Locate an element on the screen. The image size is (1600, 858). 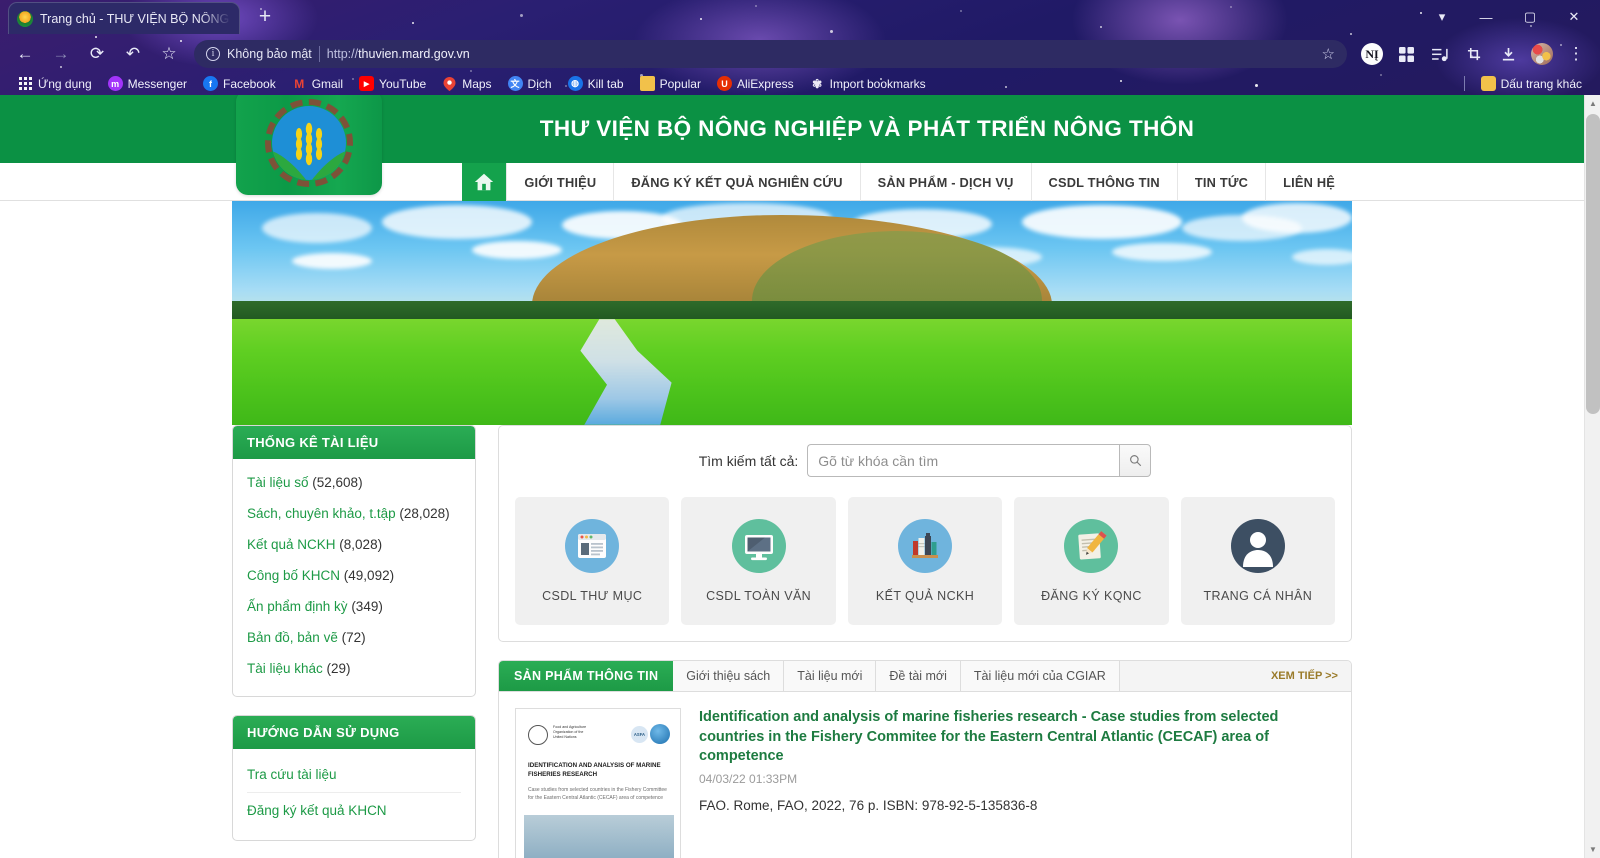
page-scrollbar: ▲ ▼ is located at coordinates (1592, 476).